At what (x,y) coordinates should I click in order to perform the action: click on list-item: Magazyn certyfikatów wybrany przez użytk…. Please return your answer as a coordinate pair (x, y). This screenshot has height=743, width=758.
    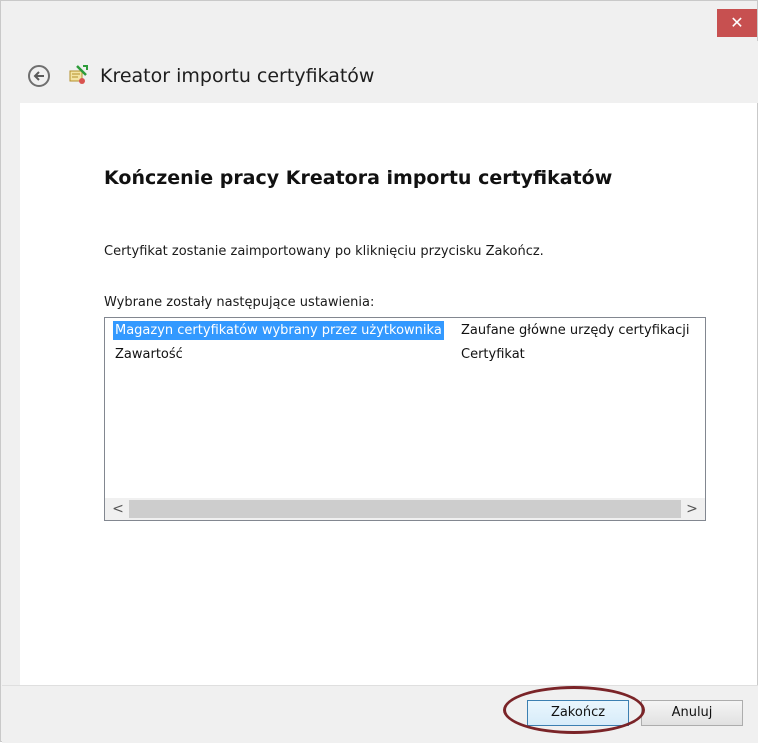
    Looking at the image, I should click on (405, 331).